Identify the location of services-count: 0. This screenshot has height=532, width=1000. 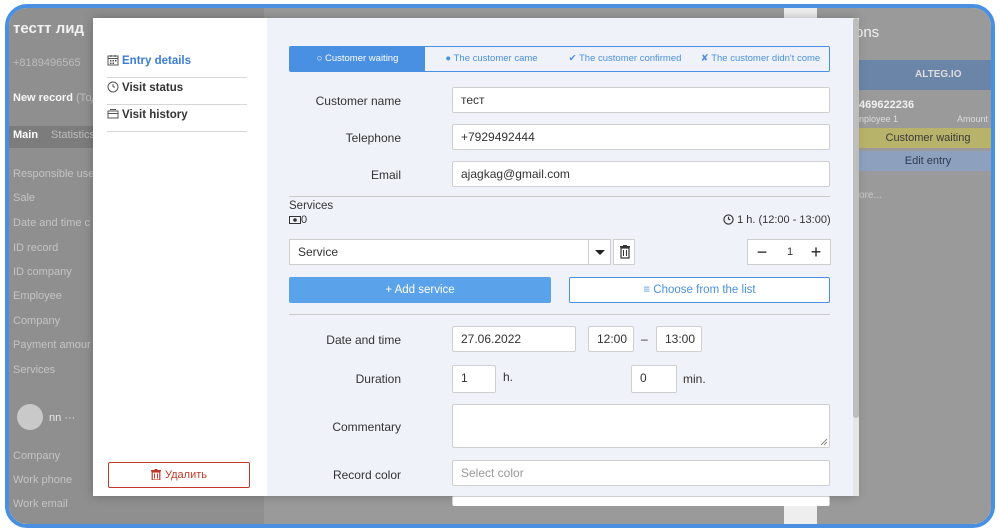
(298, 220).